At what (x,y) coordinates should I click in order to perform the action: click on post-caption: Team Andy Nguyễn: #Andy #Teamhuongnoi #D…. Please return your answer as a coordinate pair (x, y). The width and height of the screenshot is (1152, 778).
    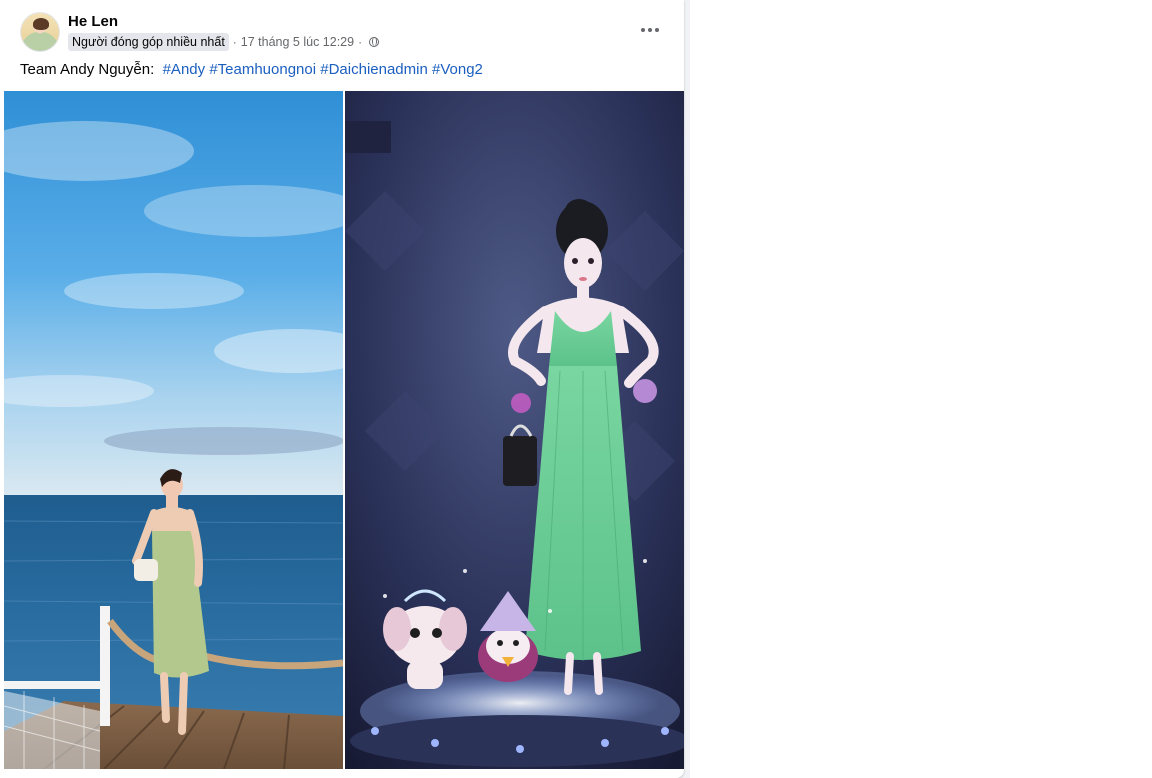
    Looking at the image, I should click on (251, 69).